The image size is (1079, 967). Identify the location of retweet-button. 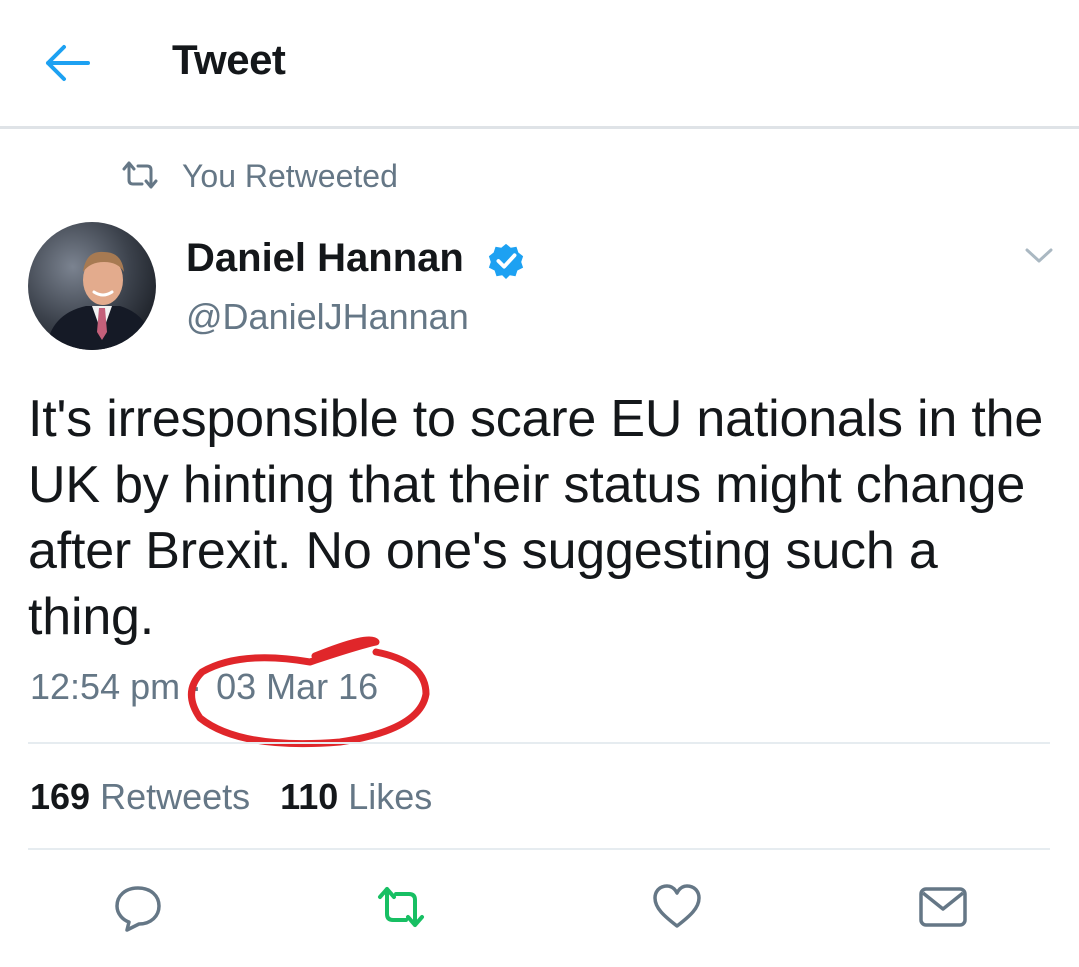
(401, 907).